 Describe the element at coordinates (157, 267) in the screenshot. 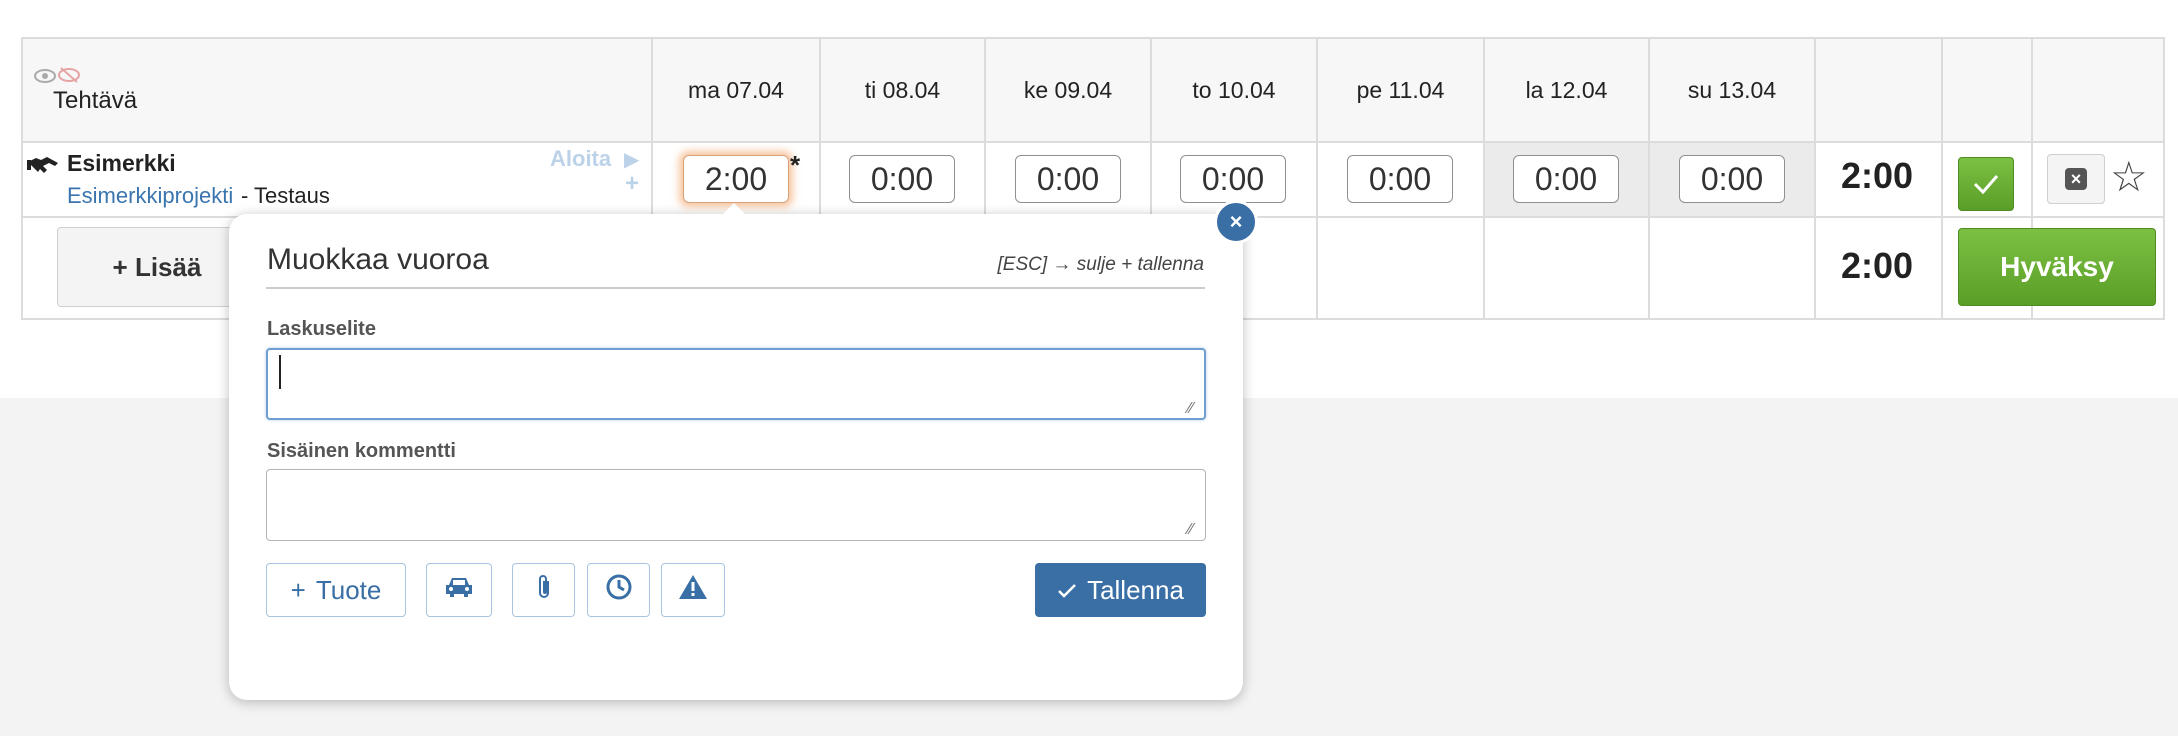

I see `add-row-button: + Lisää` at that location.